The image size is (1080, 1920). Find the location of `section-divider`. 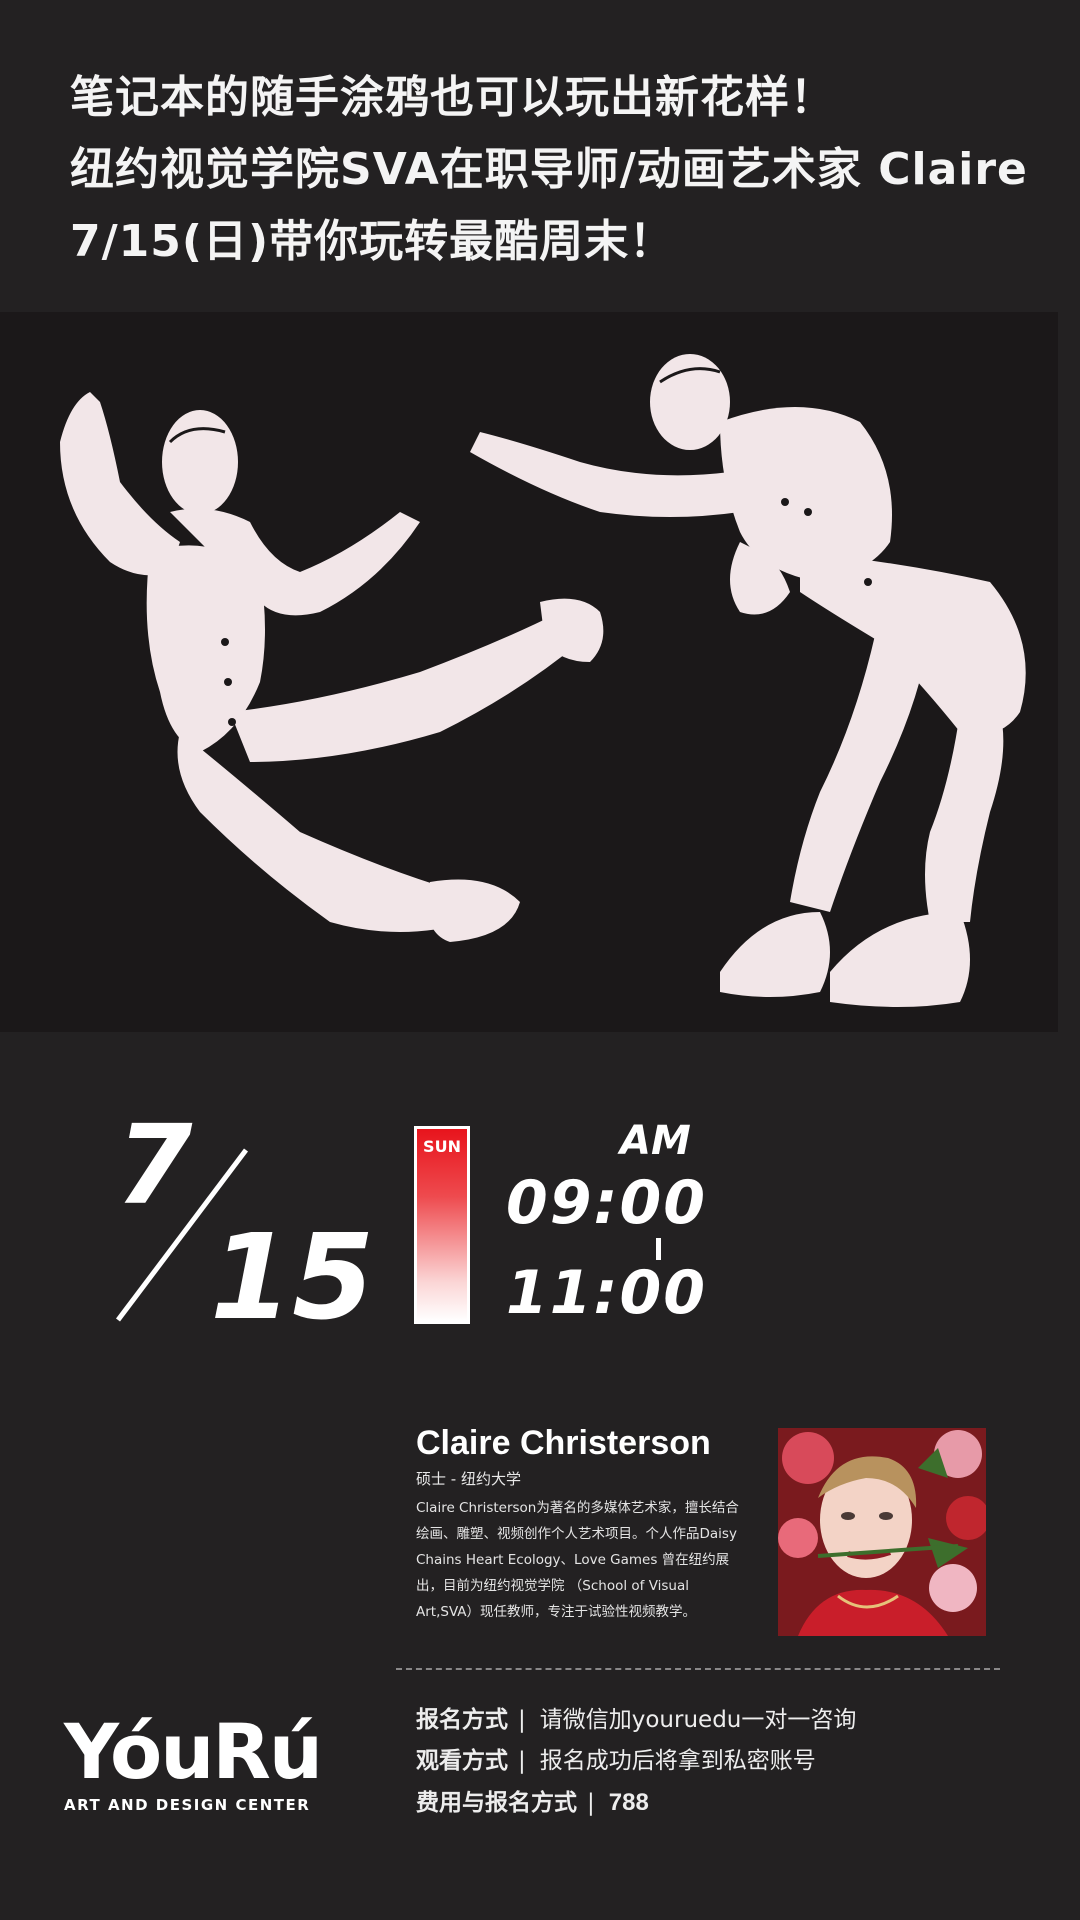

section-divider is located at coordinates (698, 1669).